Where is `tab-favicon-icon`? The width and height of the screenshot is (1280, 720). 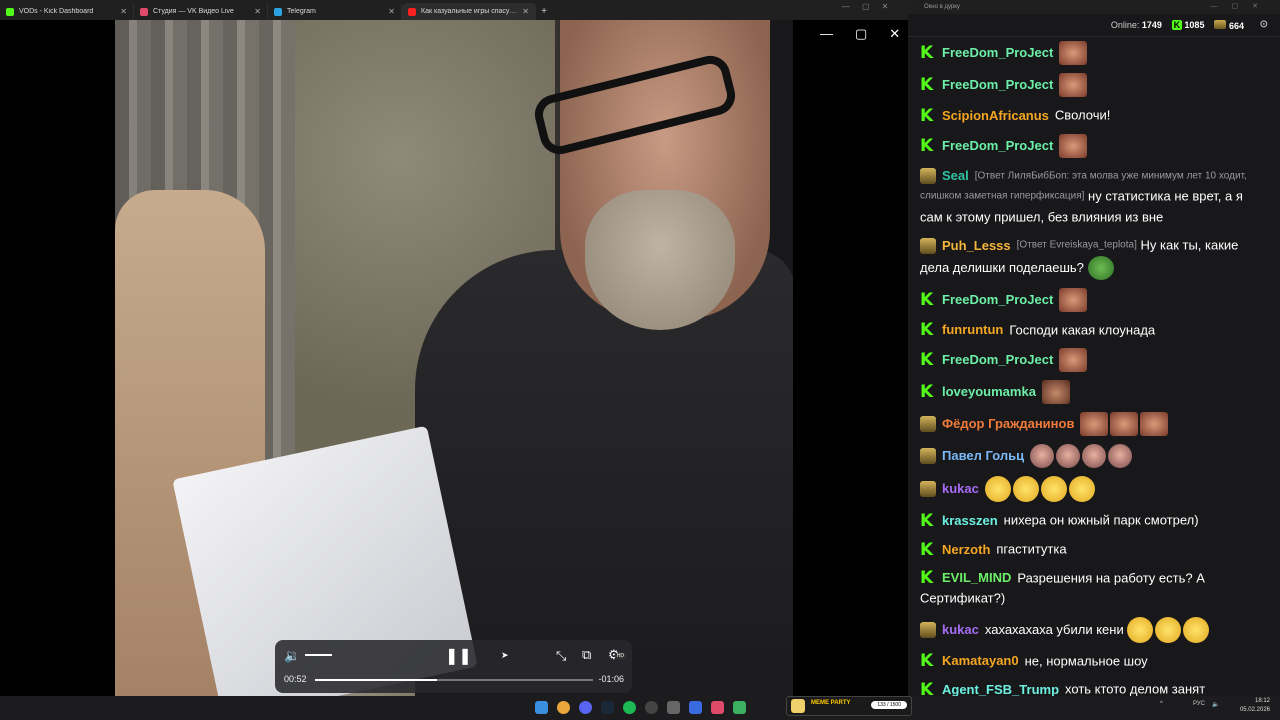 tab-favicon-icon is located at coordinates (10, 11).